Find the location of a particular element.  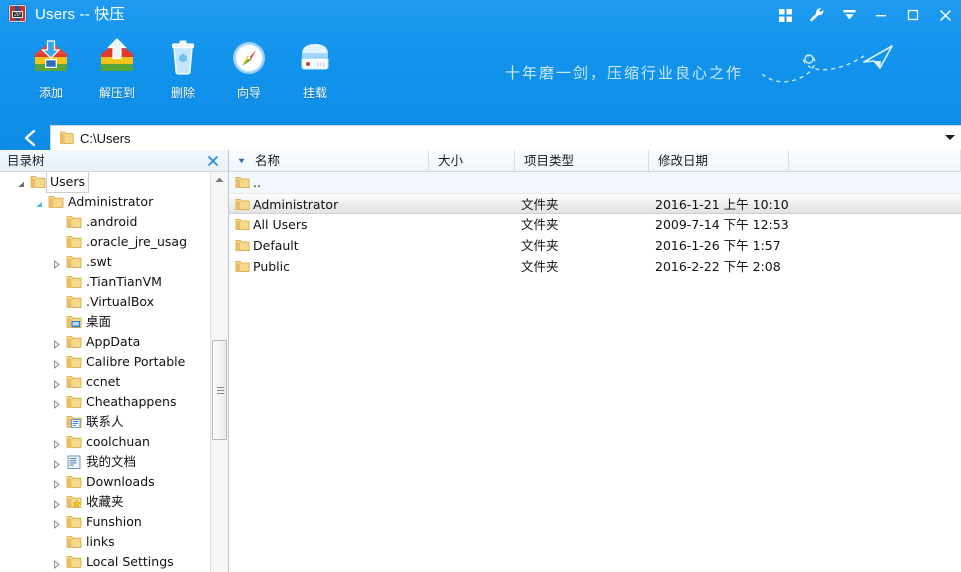

tree-item-oracle-jre-usag: .oracle_jre_usag is located at coordinates (114, 242).